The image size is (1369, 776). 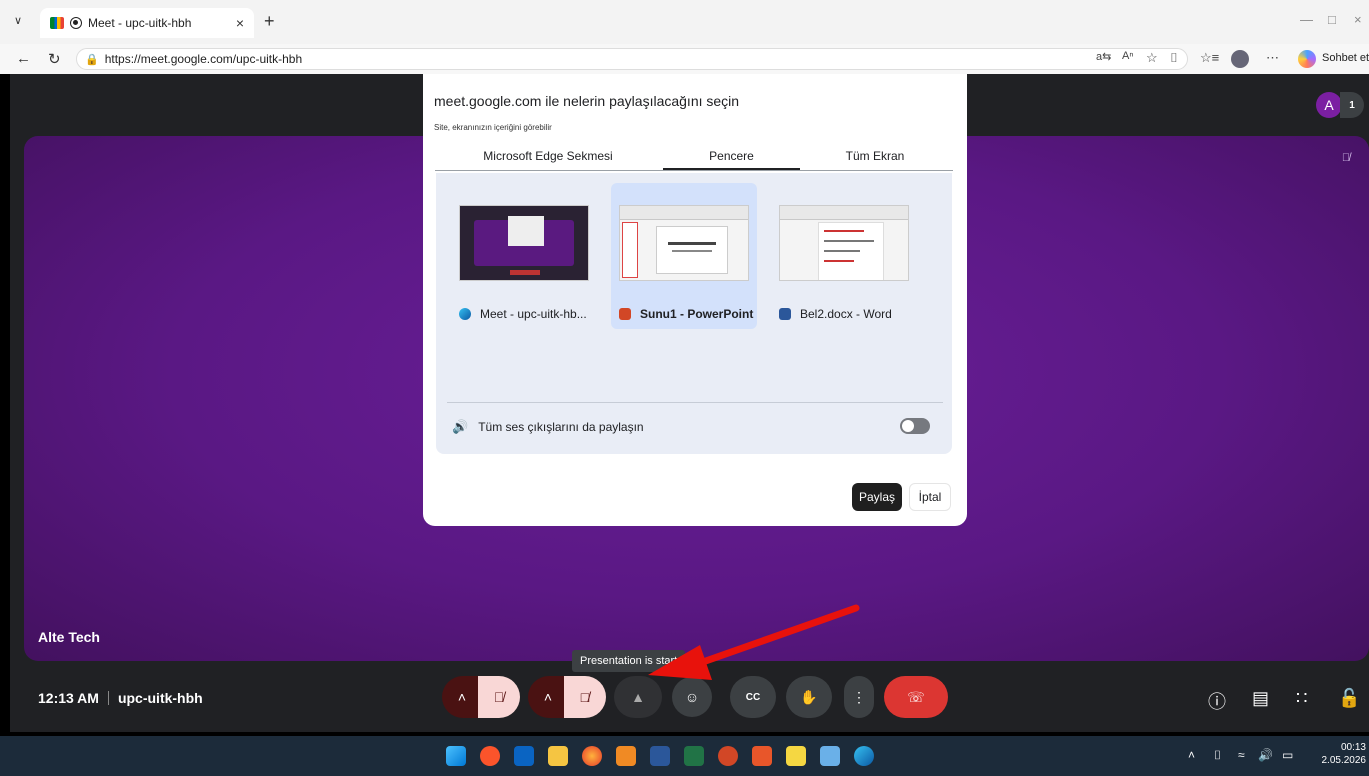 What do you see at coordinates (524, 756) in the screenshot?
I see `outlook-icon` at bounding box center [524, 756].